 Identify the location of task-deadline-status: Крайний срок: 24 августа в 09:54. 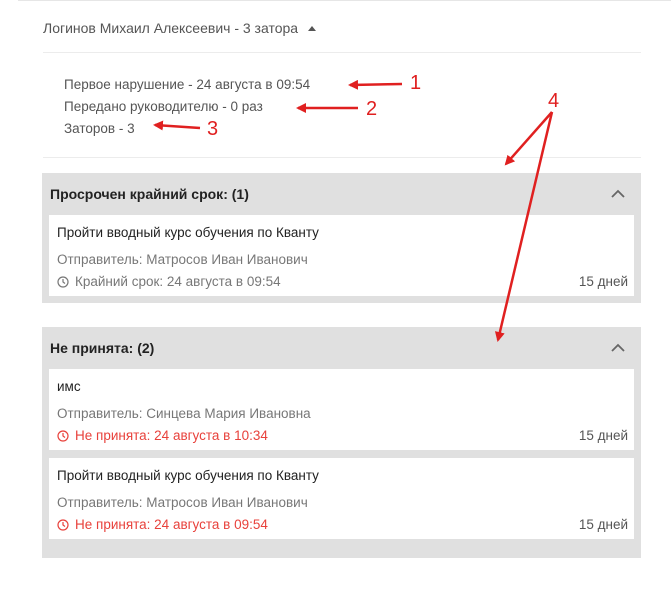
(169, 281).